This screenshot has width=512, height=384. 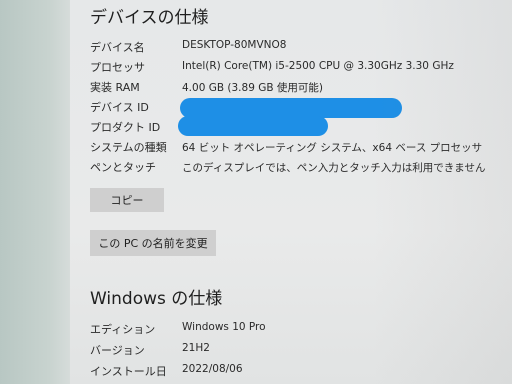 What do you see at coordinates (291, 108) in the screenshot?
I see `device-id-redaction` at bounding box center [291, 108].